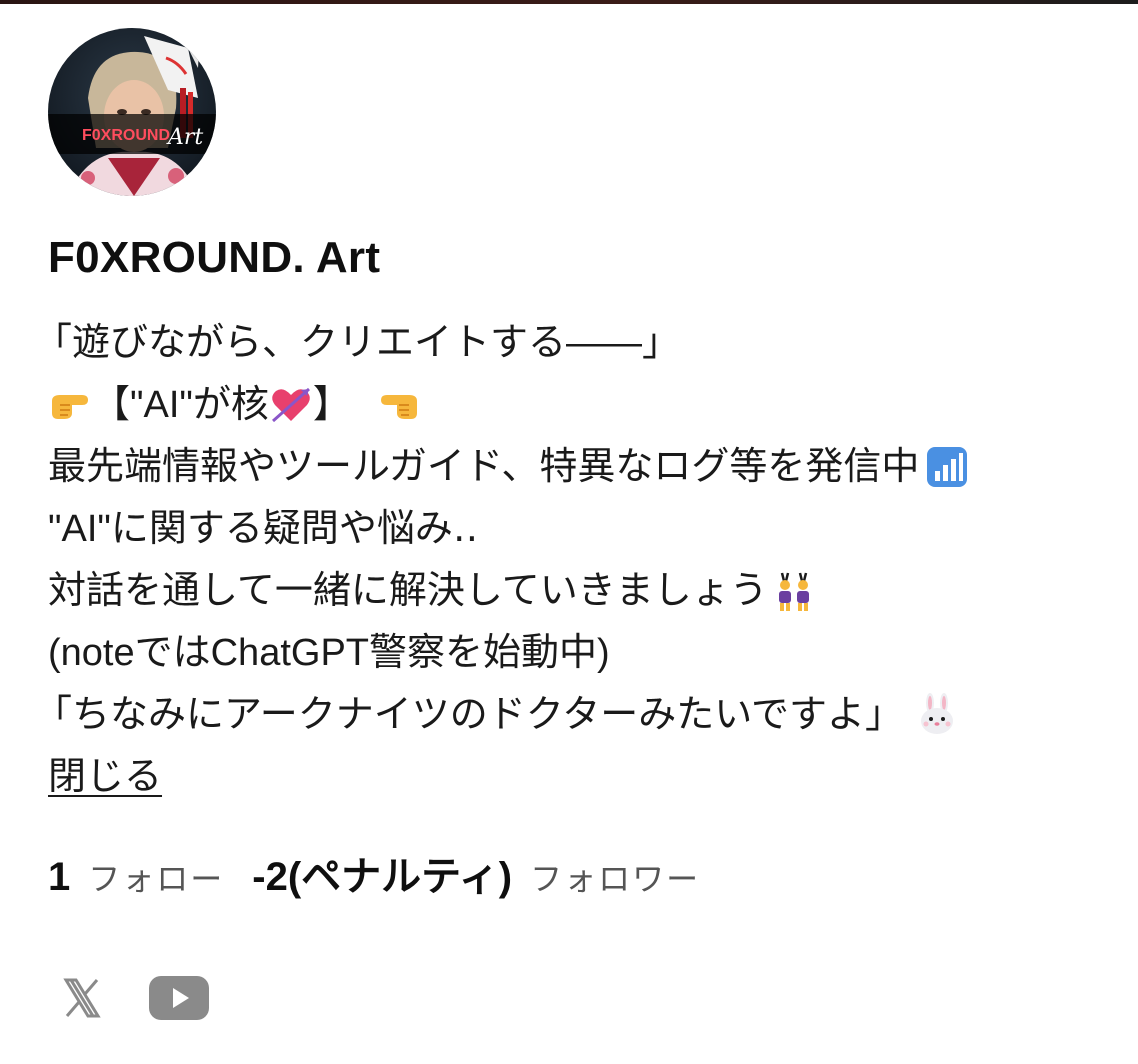 The width and height of the screenshot is (1138, 1064). I want to click on following-stat: 1 フォロー, so click(136, 877).